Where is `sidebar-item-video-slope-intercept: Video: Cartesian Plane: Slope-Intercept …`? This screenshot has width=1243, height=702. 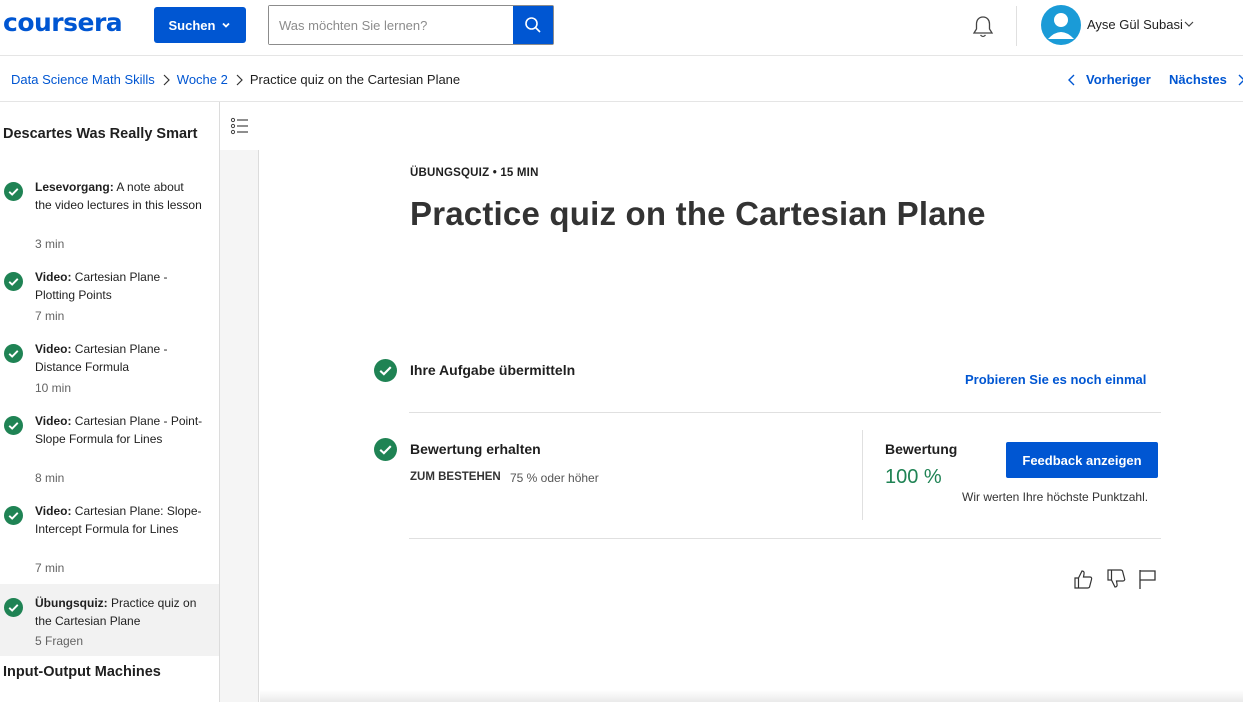 sidebar-item-video-slope-intercept: Video: Cartesian Plane: Slope-Intercept … is located at coordinates (109, 540).